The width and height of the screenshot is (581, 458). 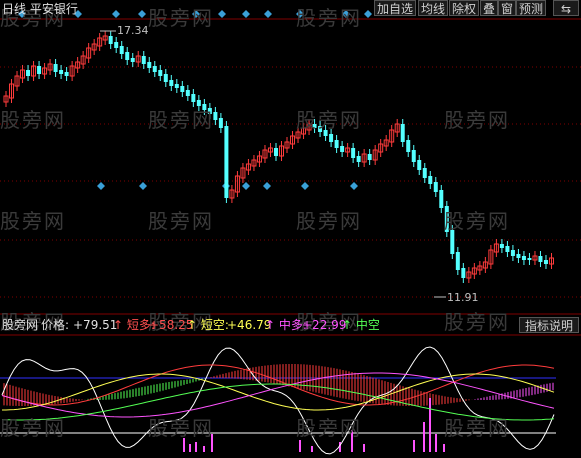 I want to click on low-price-label: 11.91, so click(x=463, y=297).